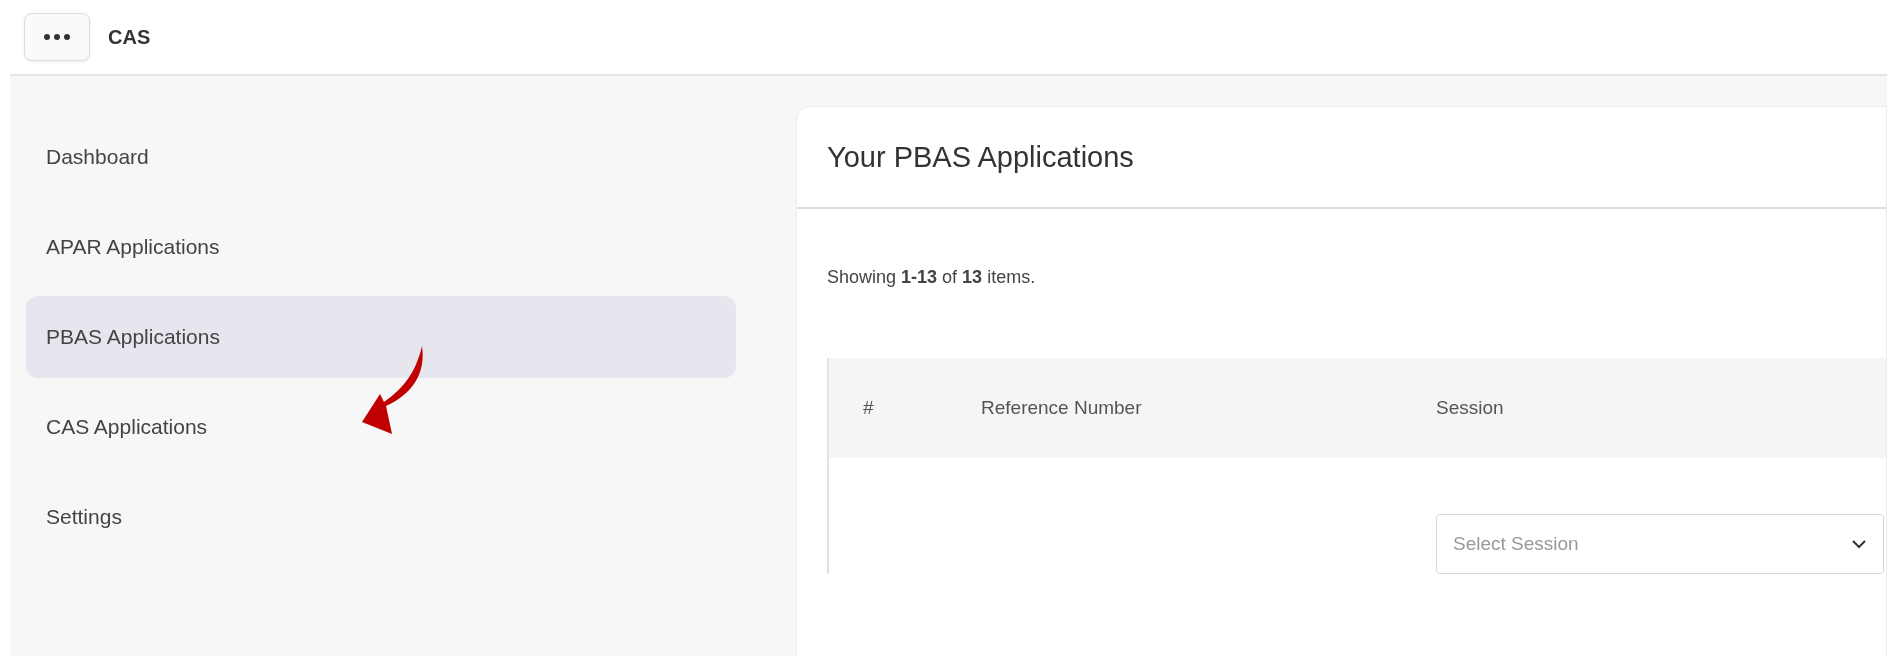  I want to click on sidebar-item: CAS Applications, so click(381, 427).